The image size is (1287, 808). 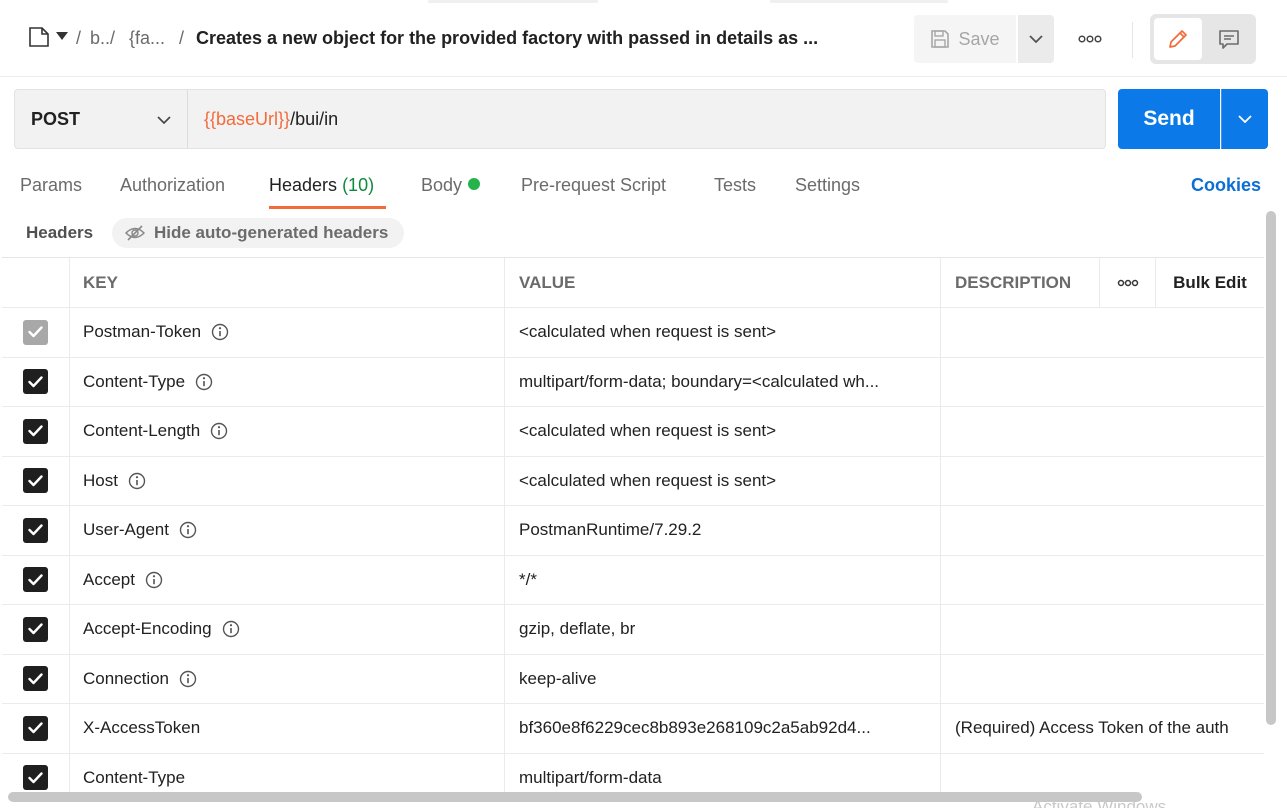 I want to click on header-key: Connection, so click(x=126, y=678).